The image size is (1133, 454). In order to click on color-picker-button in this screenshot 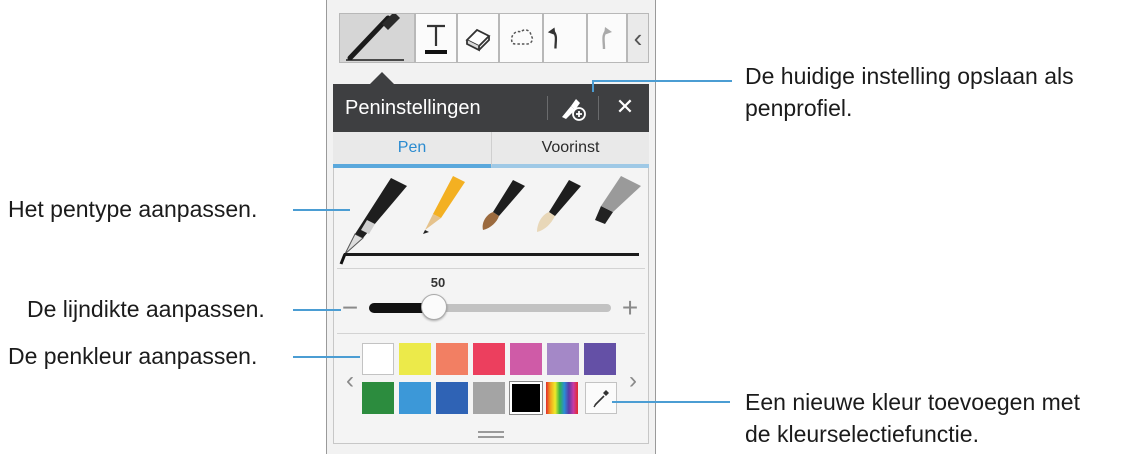, I will do `click(601, 398)`.